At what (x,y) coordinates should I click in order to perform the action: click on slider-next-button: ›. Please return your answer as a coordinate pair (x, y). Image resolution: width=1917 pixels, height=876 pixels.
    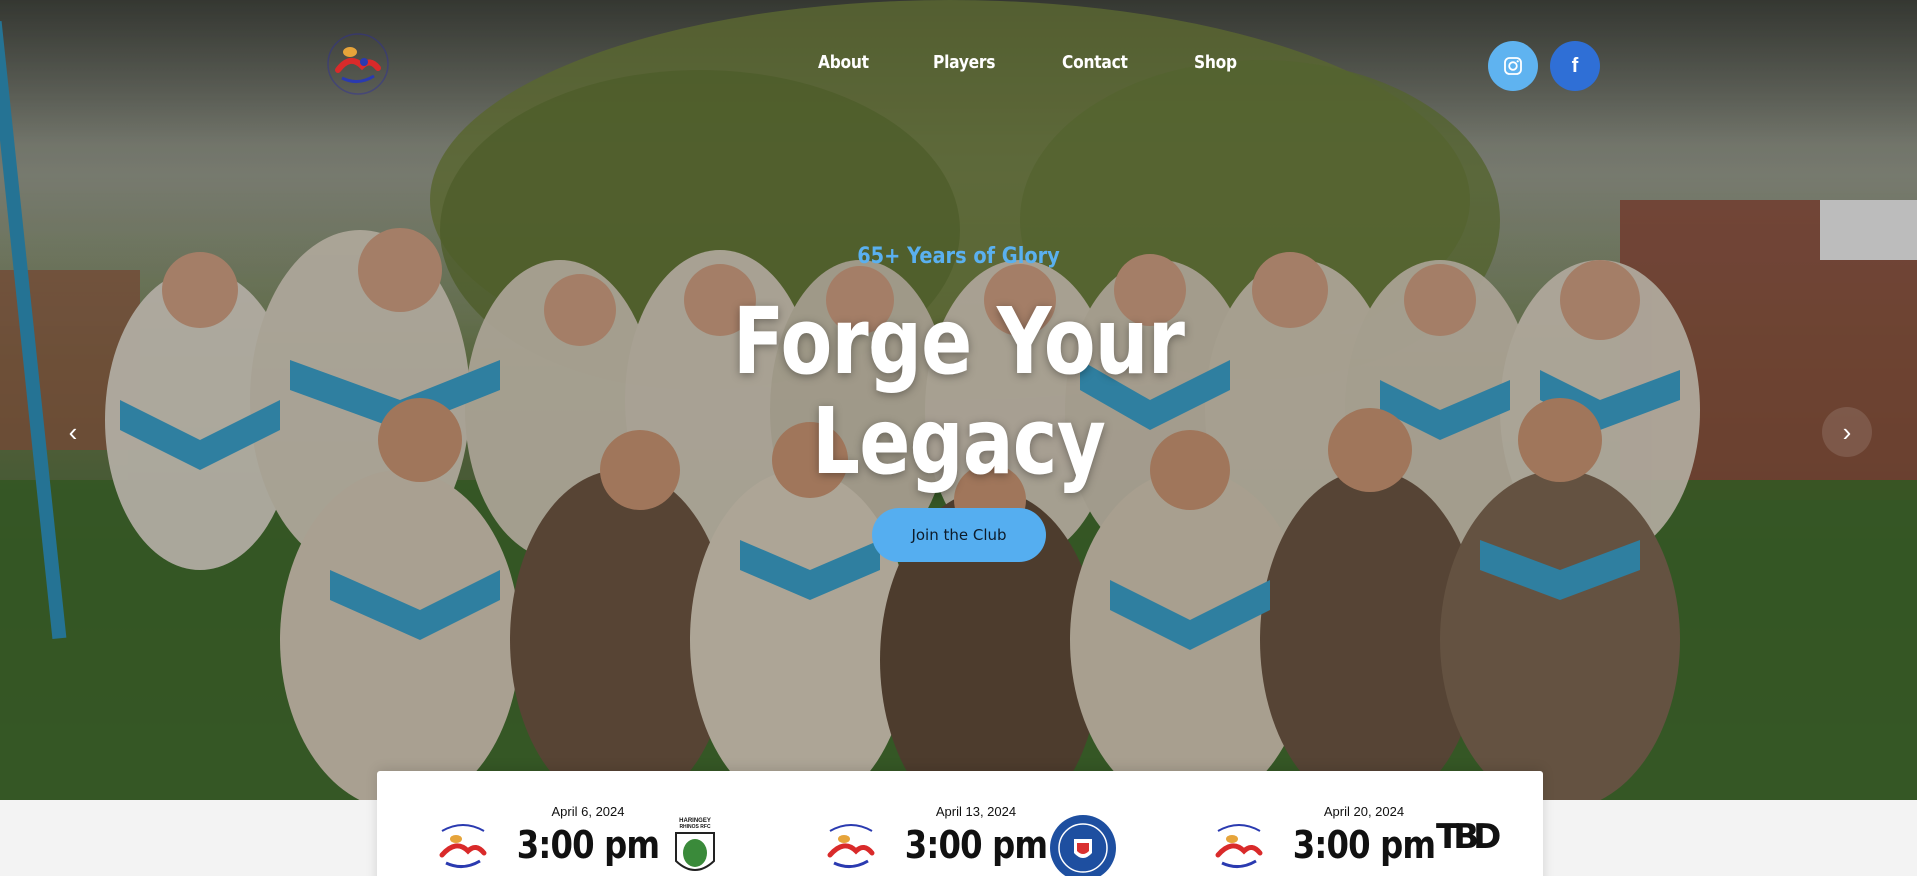
    Looking at the image, I should click on (1847, 432).